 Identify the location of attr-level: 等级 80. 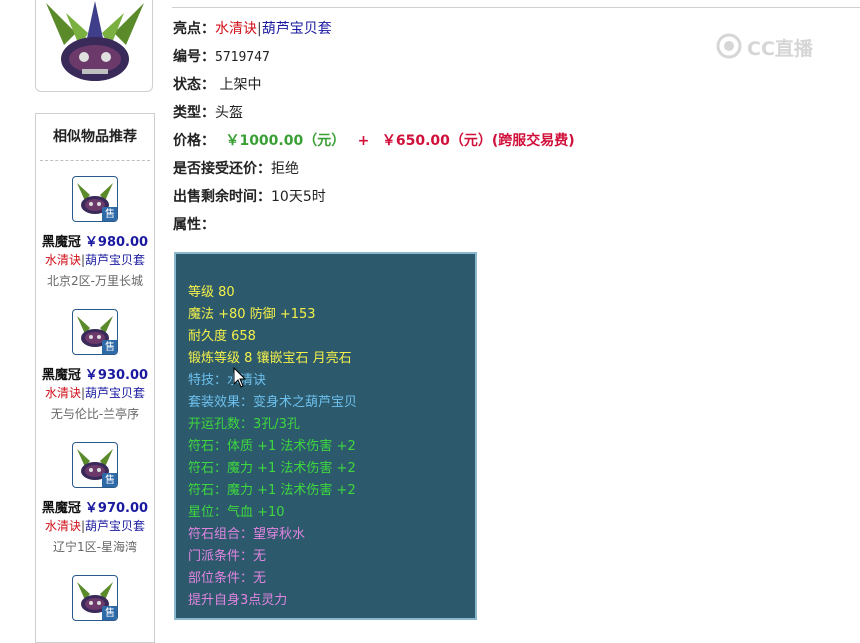
(211, 292).